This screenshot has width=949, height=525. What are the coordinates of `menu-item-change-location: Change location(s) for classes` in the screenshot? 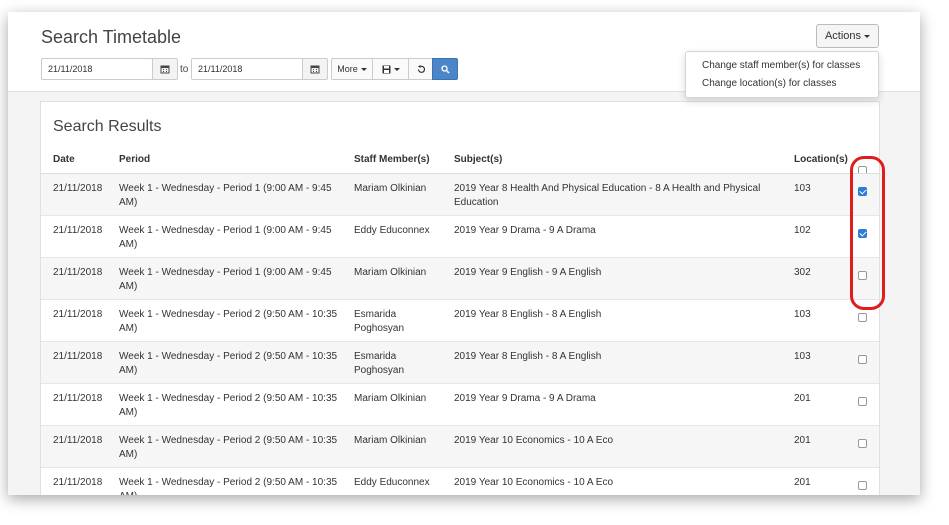 It's located at (782, 84).